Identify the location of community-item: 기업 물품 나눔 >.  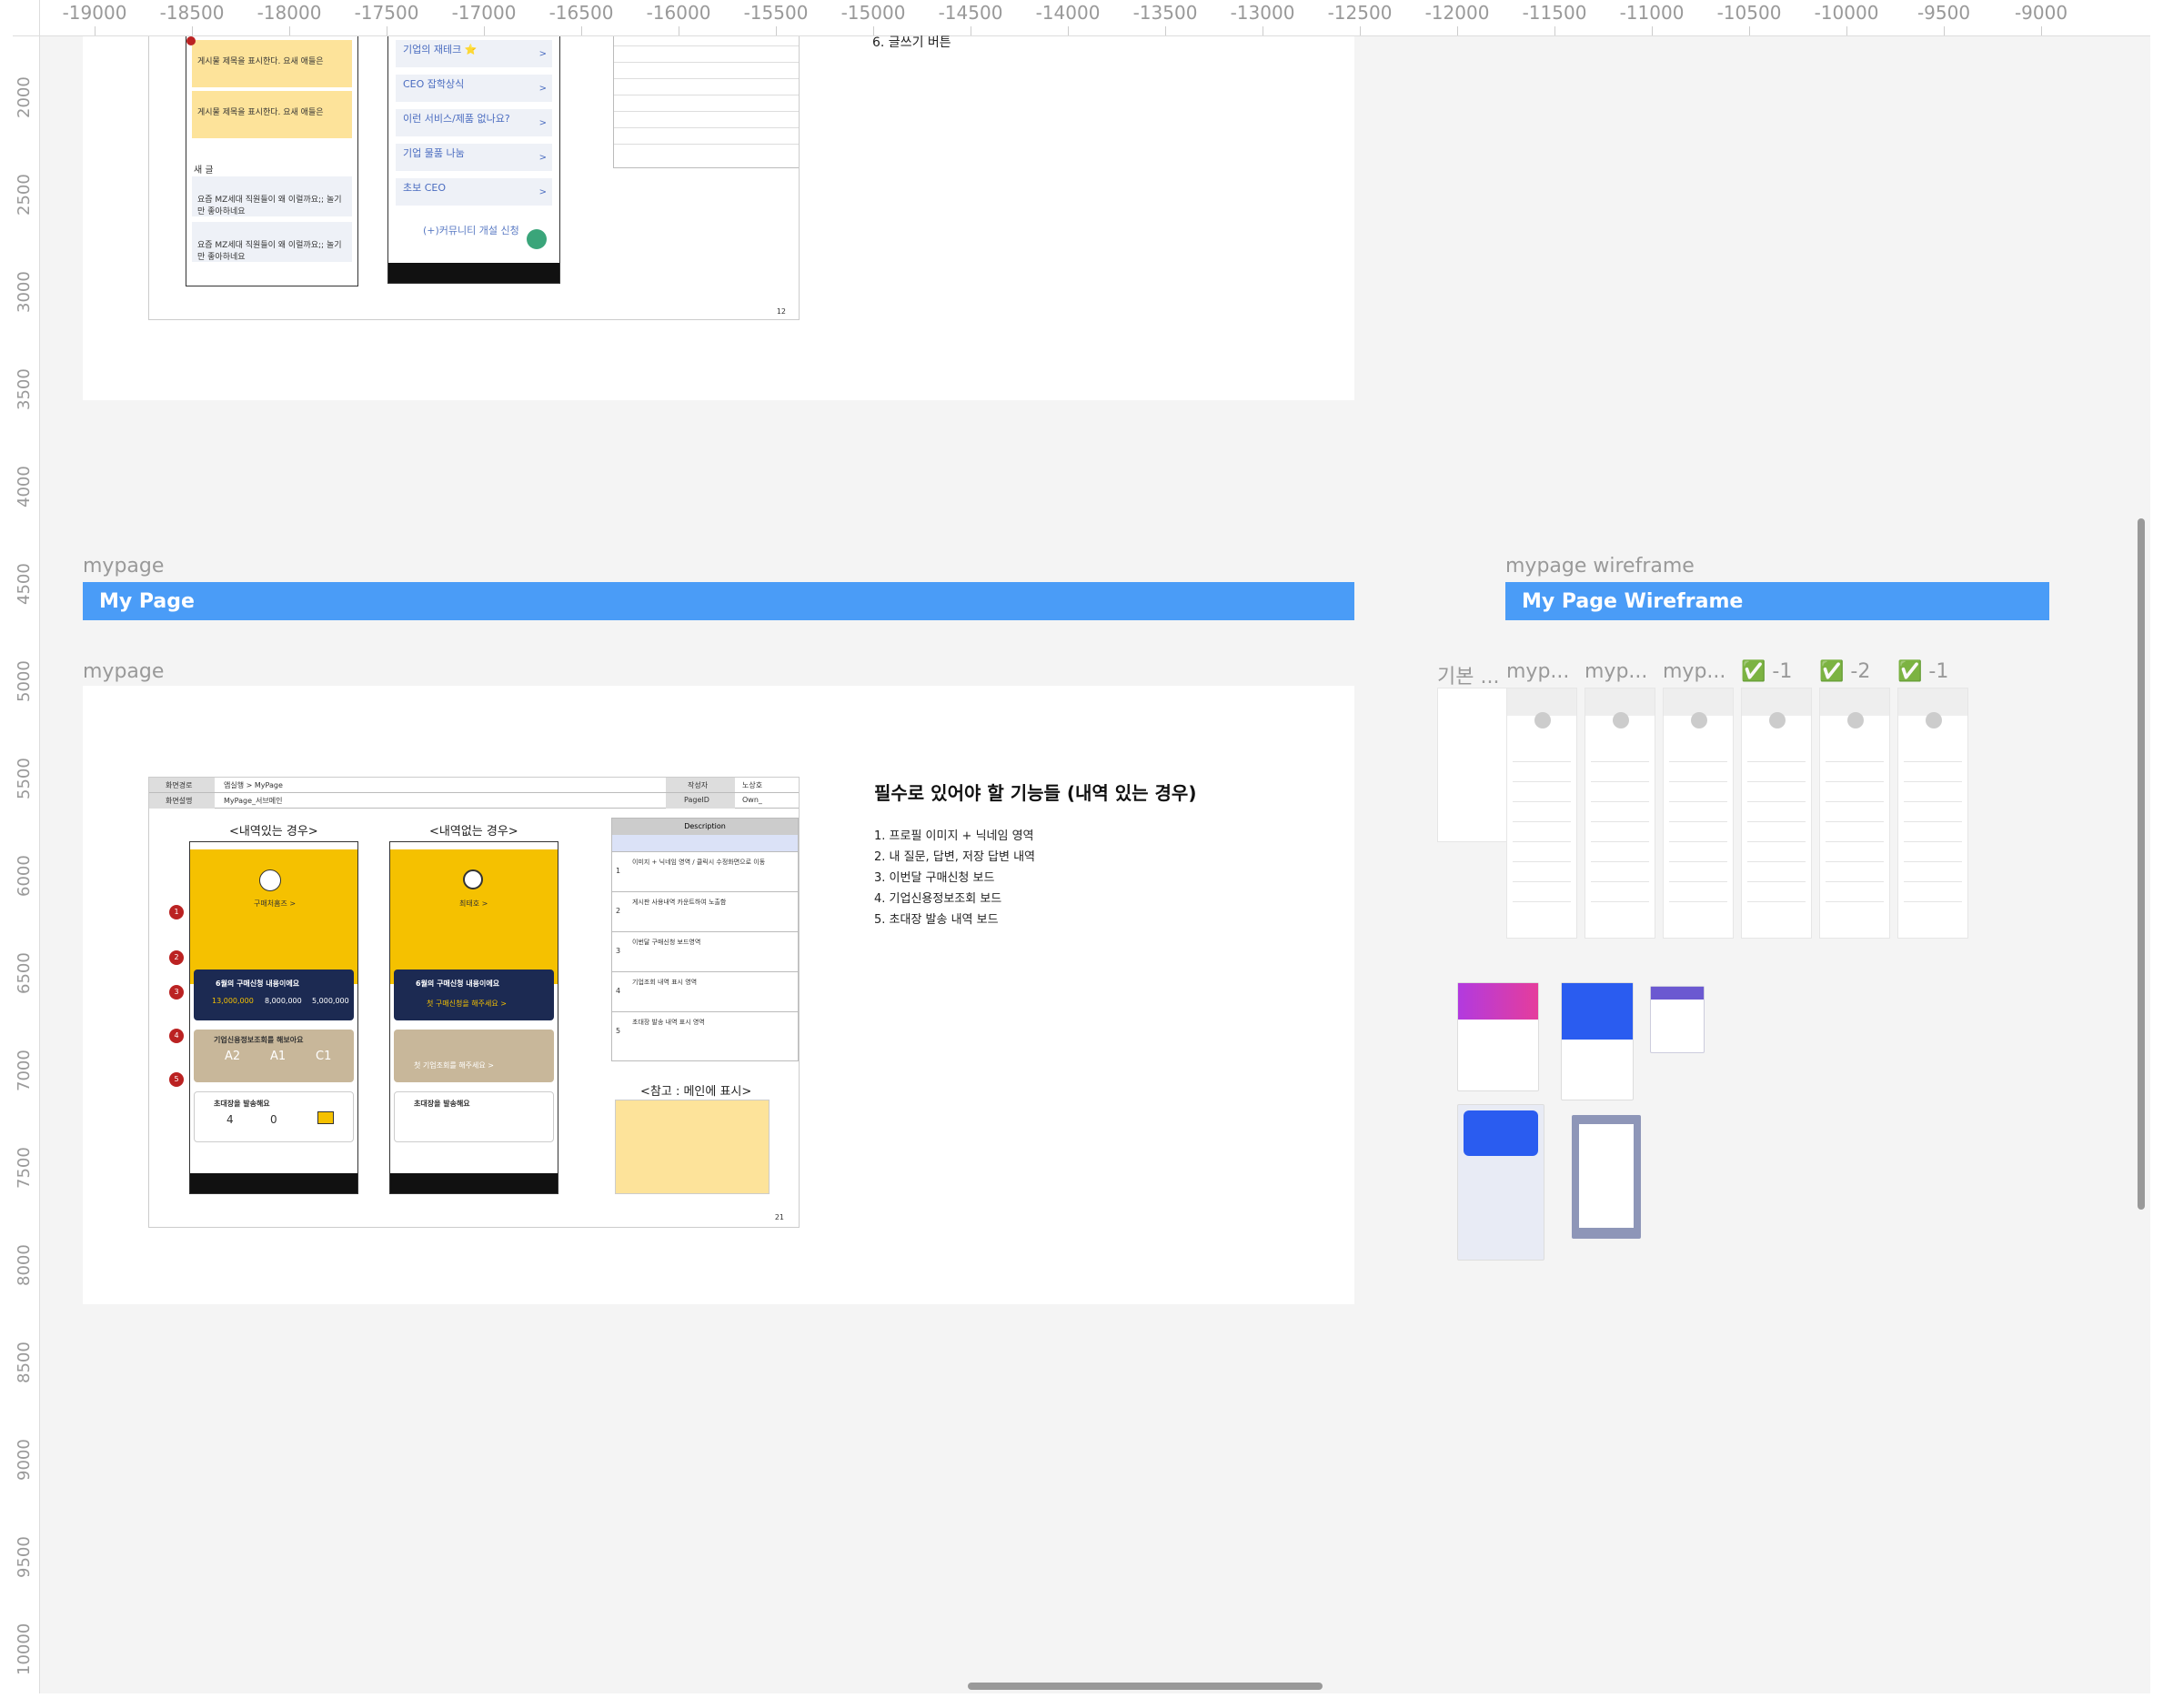
(474, 157).